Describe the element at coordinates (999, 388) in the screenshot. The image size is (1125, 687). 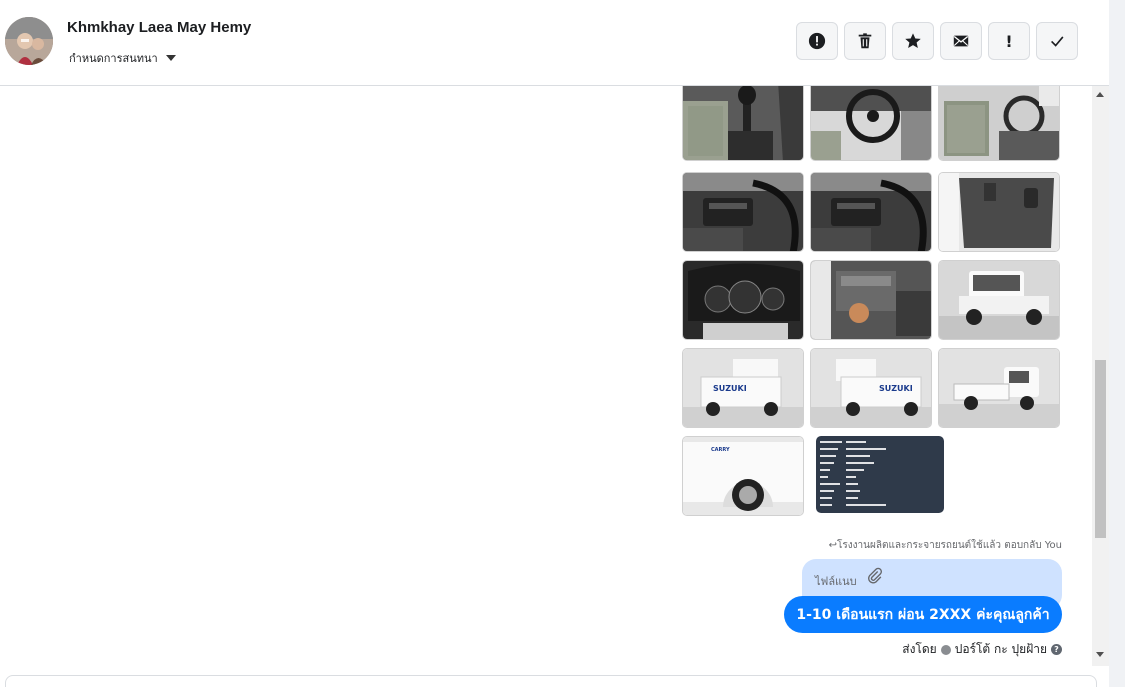
I see `photo-truck-side` at that location.